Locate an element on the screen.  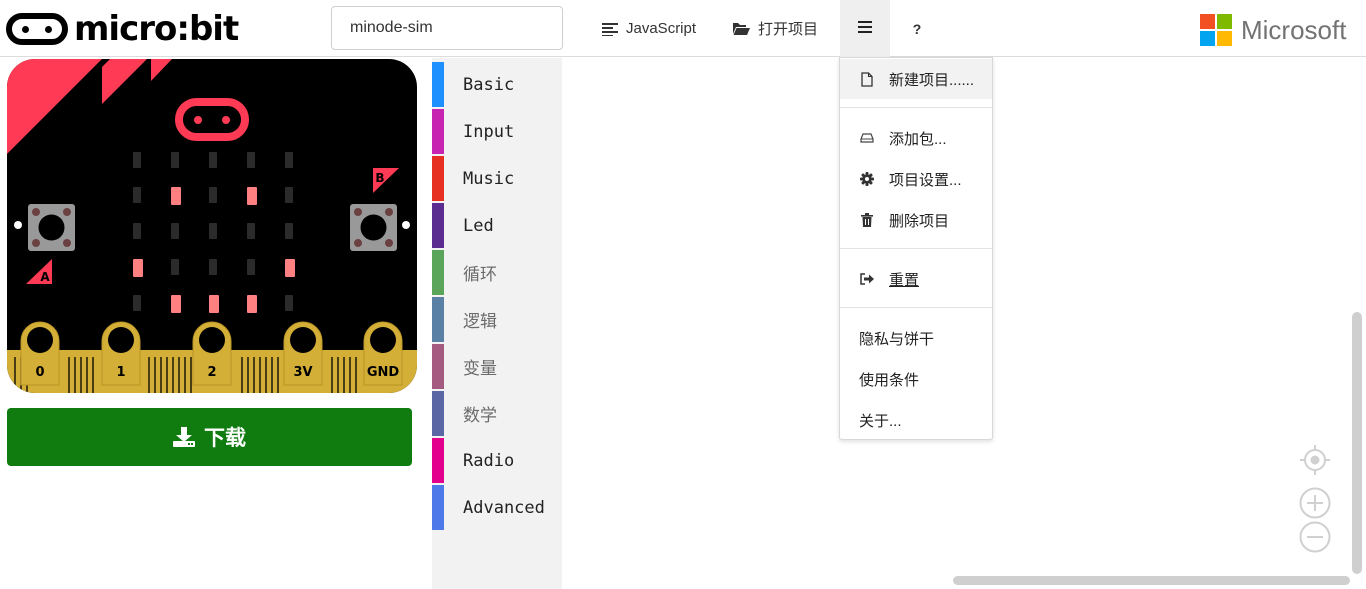
menu-button is located at coordinates (865, 28).